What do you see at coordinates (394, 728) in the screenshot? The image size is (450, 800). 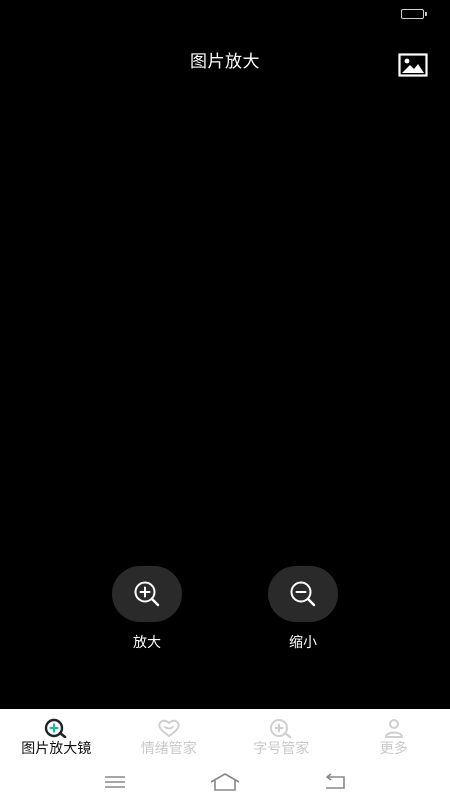 I see `person-icon` at bounding box center [394, 728].